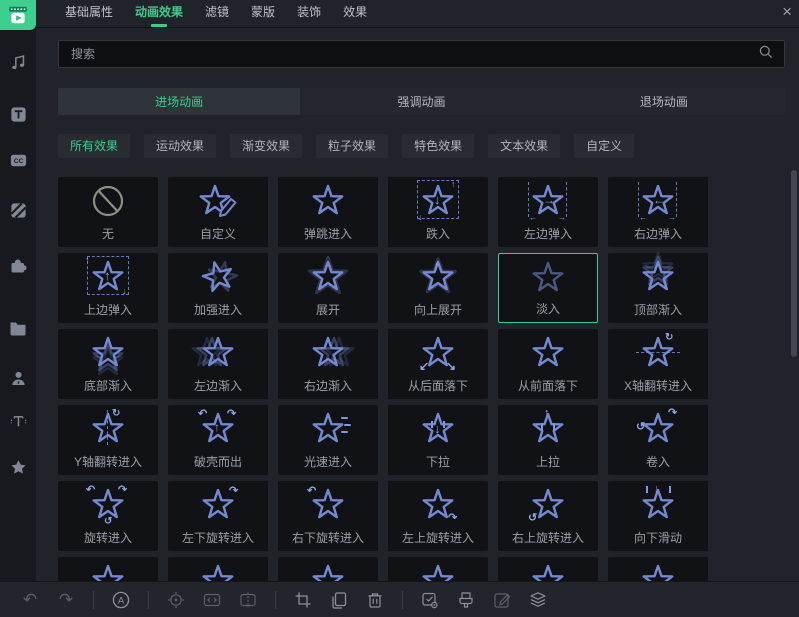 This screenshot has width=799, height=617. I want to click on tab-header-2: 滤镜, so click(217, 13).